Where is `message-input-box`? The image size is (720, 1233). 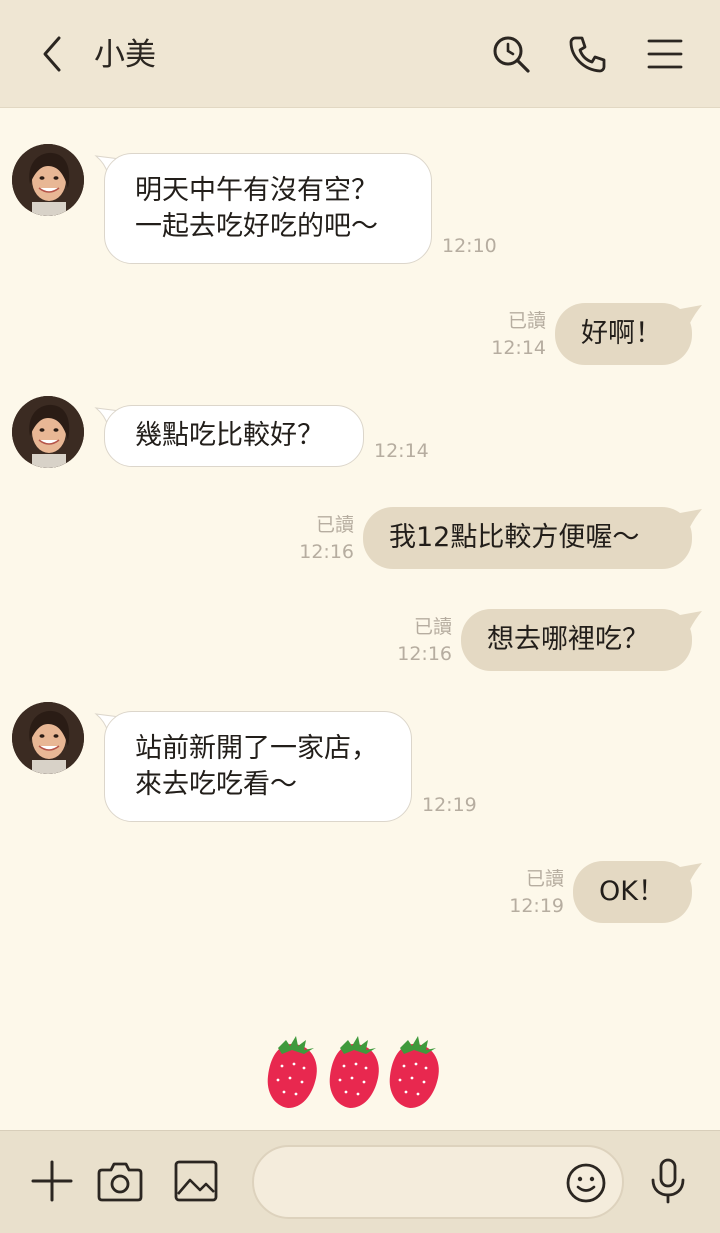 message-input-box is located at coordinates (438, 1182).